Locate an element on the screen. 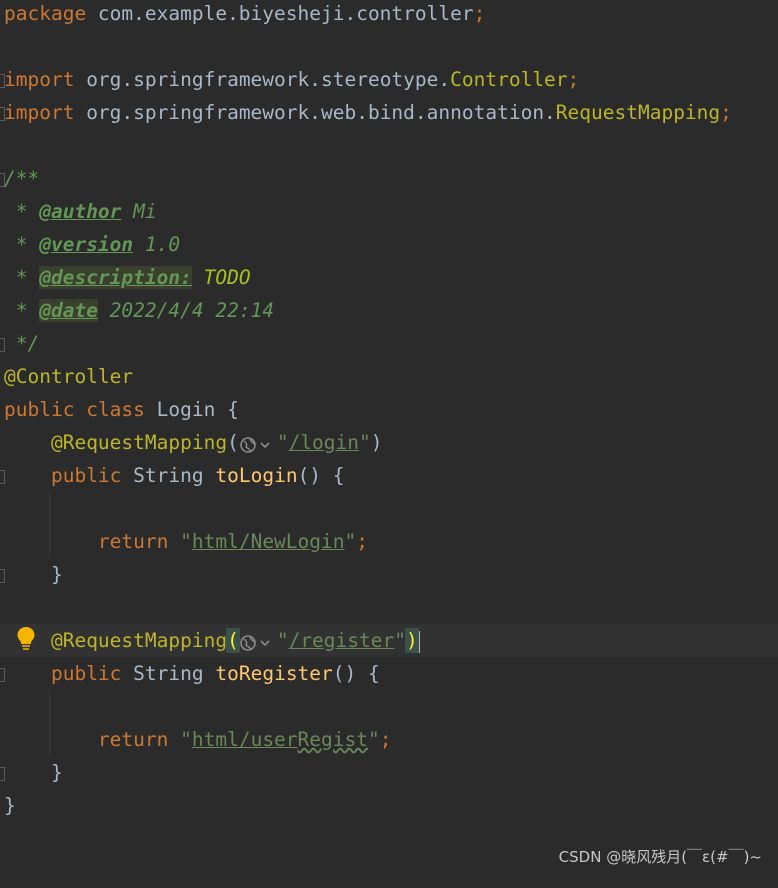 The image size is (778, 888). keyword: class is located at coordinates (115, 409).